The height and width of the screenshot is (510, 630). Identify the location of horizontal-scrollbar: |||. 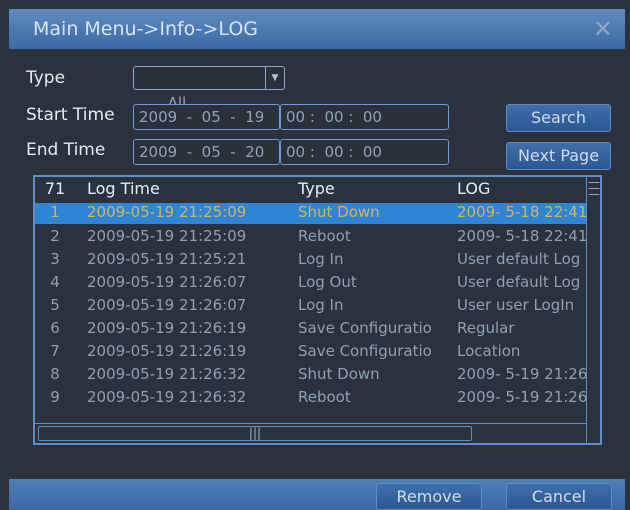
(312, 433).